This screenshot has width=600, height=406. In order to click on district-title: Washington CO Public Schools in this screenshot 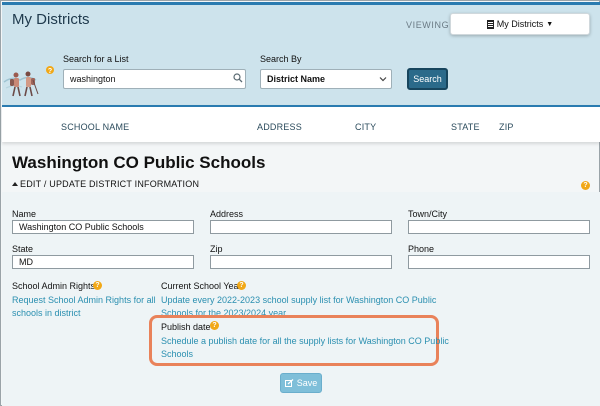, I will do `click(139, 162)`.